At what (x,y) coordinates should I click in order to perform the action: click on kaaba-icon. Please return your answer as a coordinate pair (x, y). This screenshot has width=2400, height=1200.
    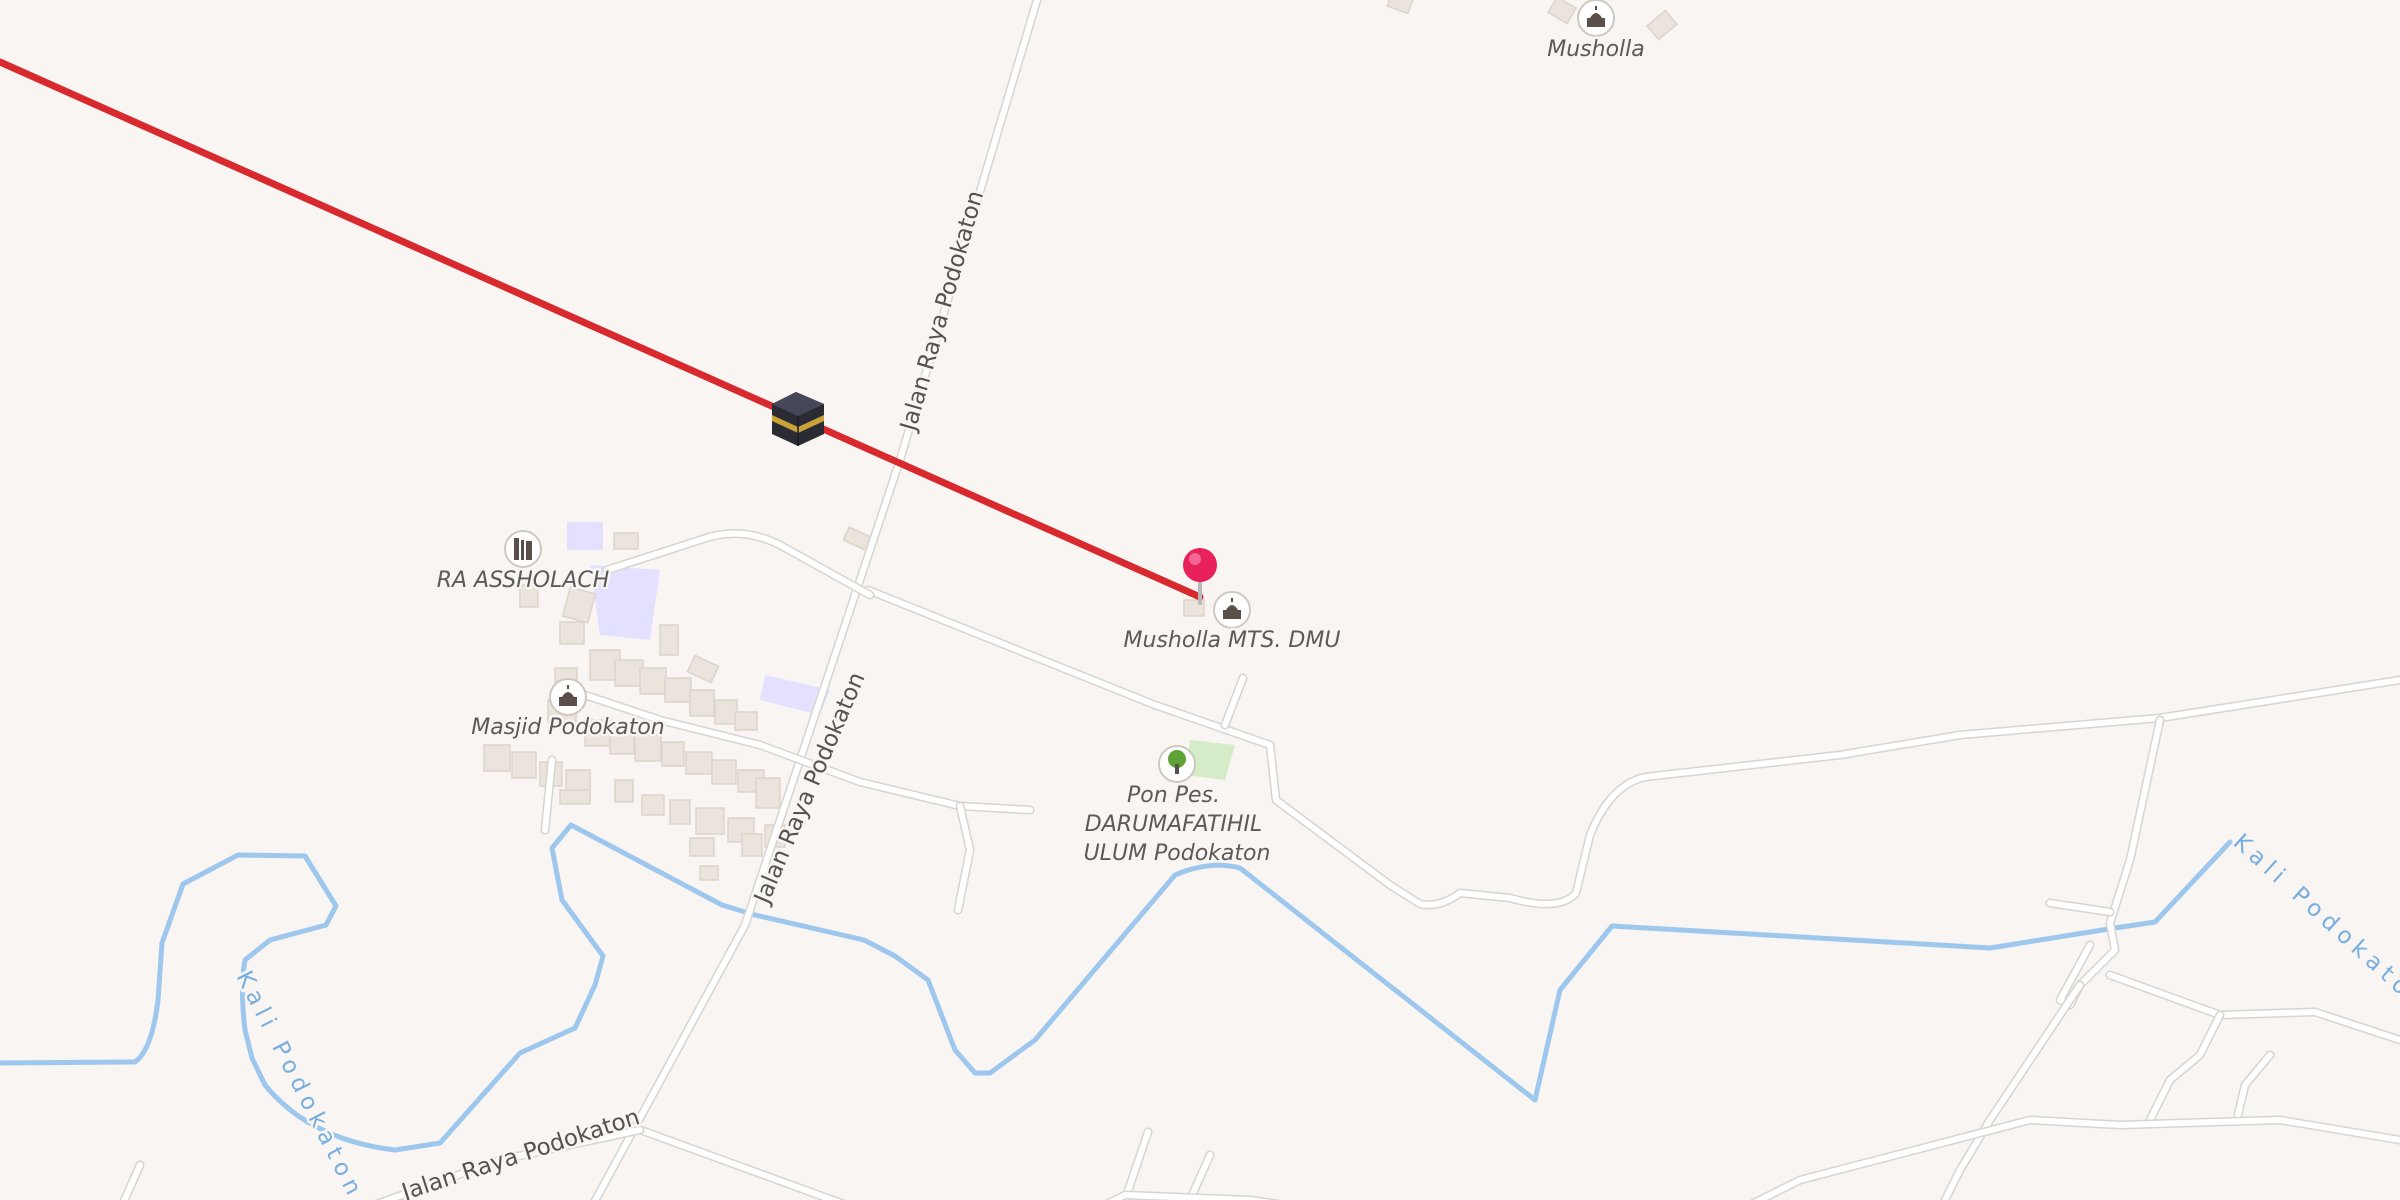
    Looking at the image, I should click on (798, 419).